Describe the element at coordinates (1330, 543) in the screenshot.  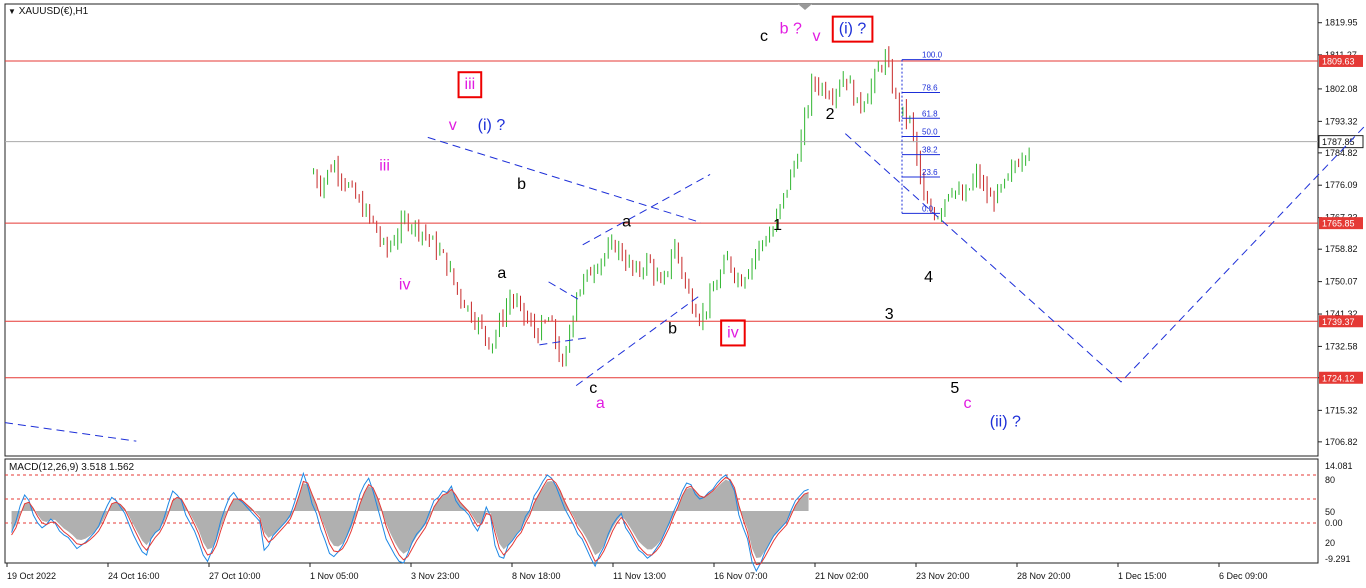
I see `indicator-y-tick-label: 20` at that location.